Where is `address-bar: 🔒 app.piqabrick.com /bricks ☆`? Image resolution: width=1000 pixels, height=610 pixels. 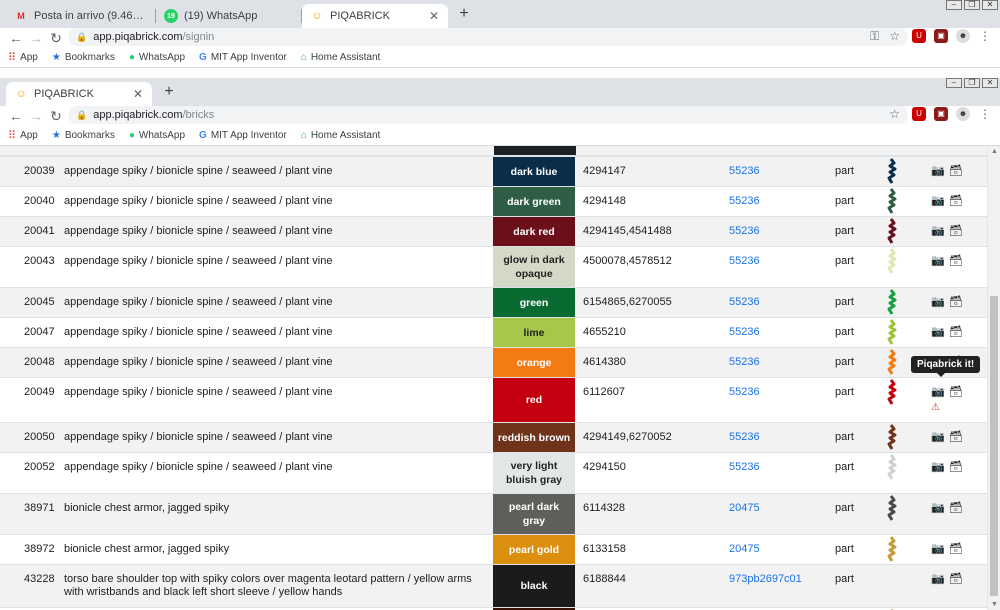 address-bar: 🔒 app.piqabrick.com /bricks ☆ is located at coordinates (488, 115).